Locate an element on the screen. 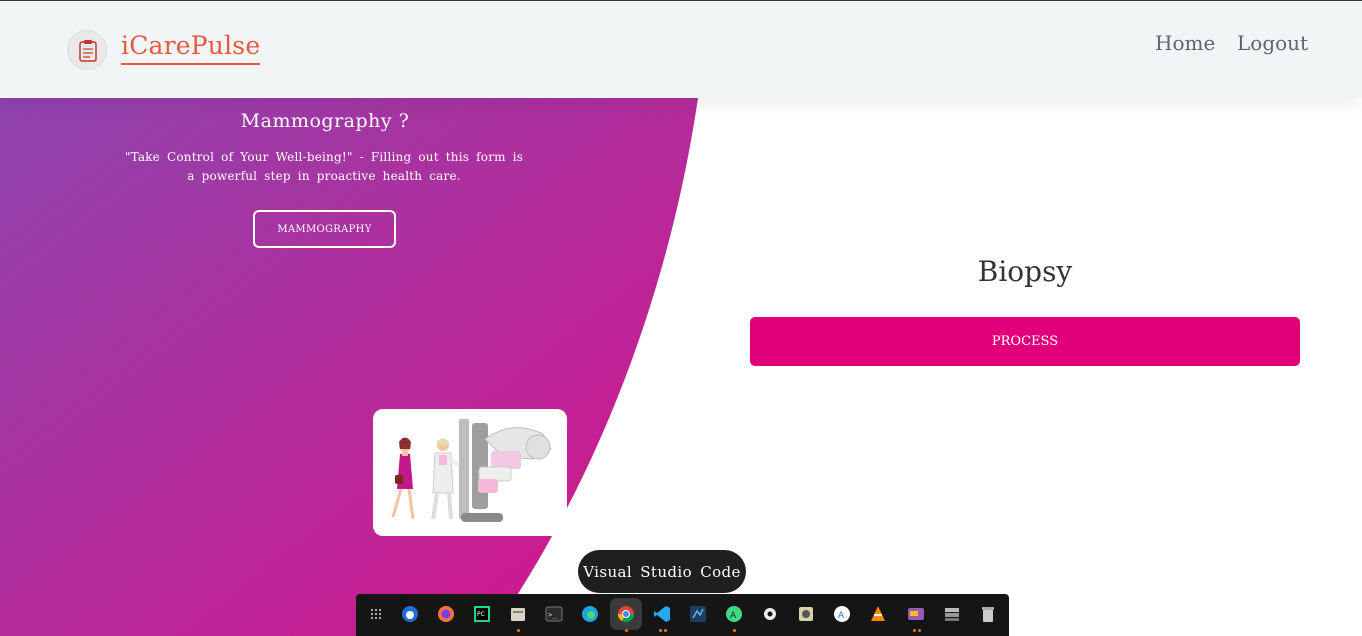  software-center-icon: A is located at coordinates (842, 614).